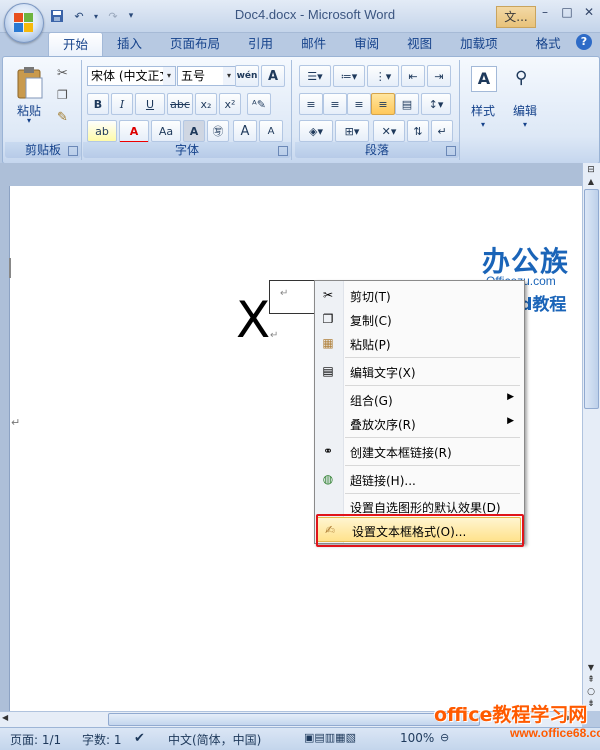 This screenshot has width=600, height=750. Describe the element at coordinates (316, 131) in the screenshot. I see `shading-icon: ◈▾` at that location.